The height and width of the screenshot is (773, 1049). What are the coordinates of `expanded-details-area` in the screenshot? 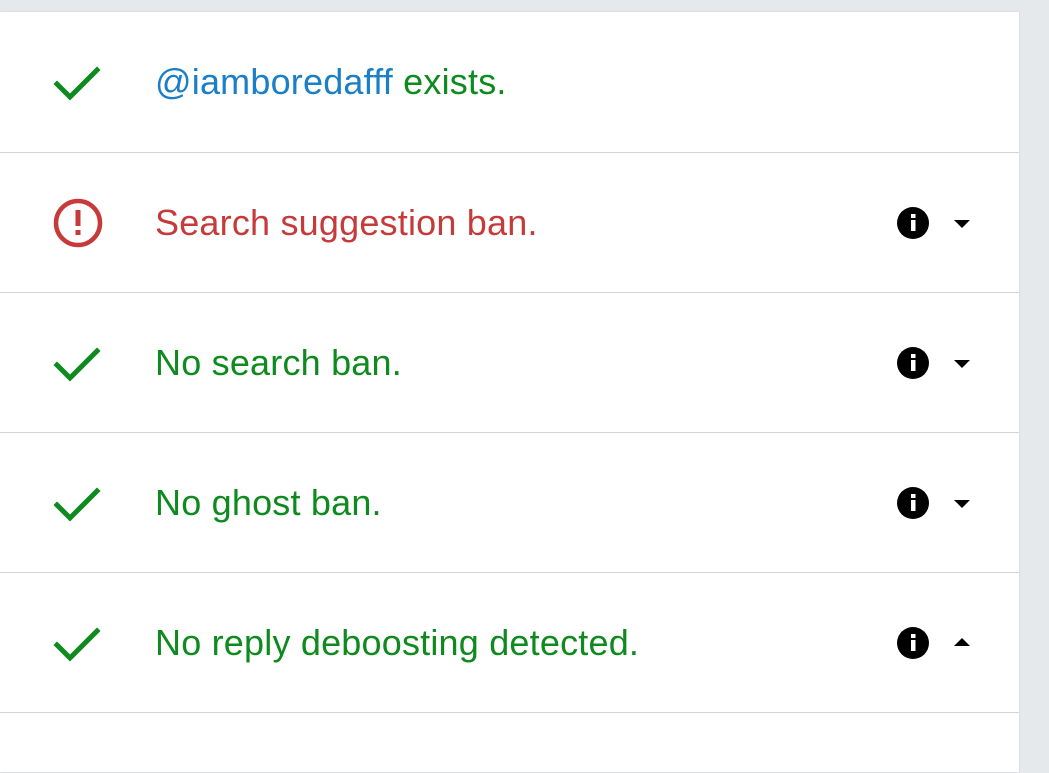 It's located at (509, 743).